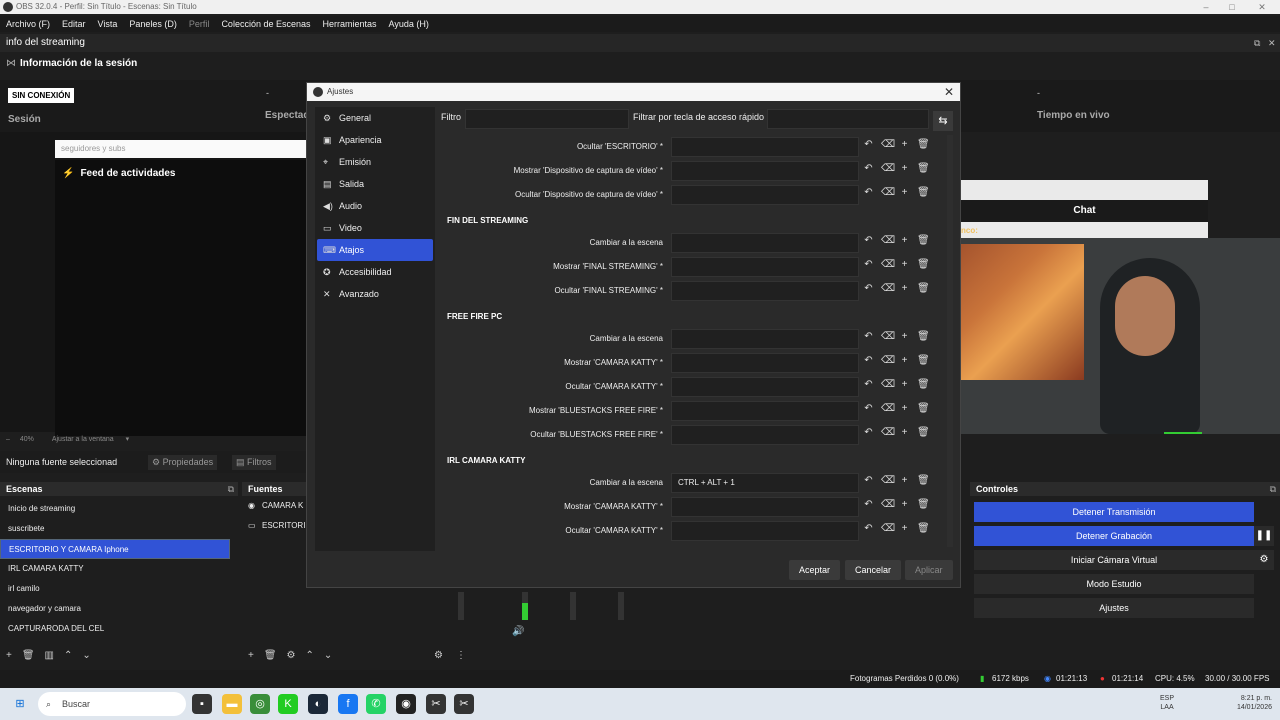 This screenshot has height=720, width=1280. Describe the element at coordinates (547, 119) in the screenshot. I see `filter-input` at that location.